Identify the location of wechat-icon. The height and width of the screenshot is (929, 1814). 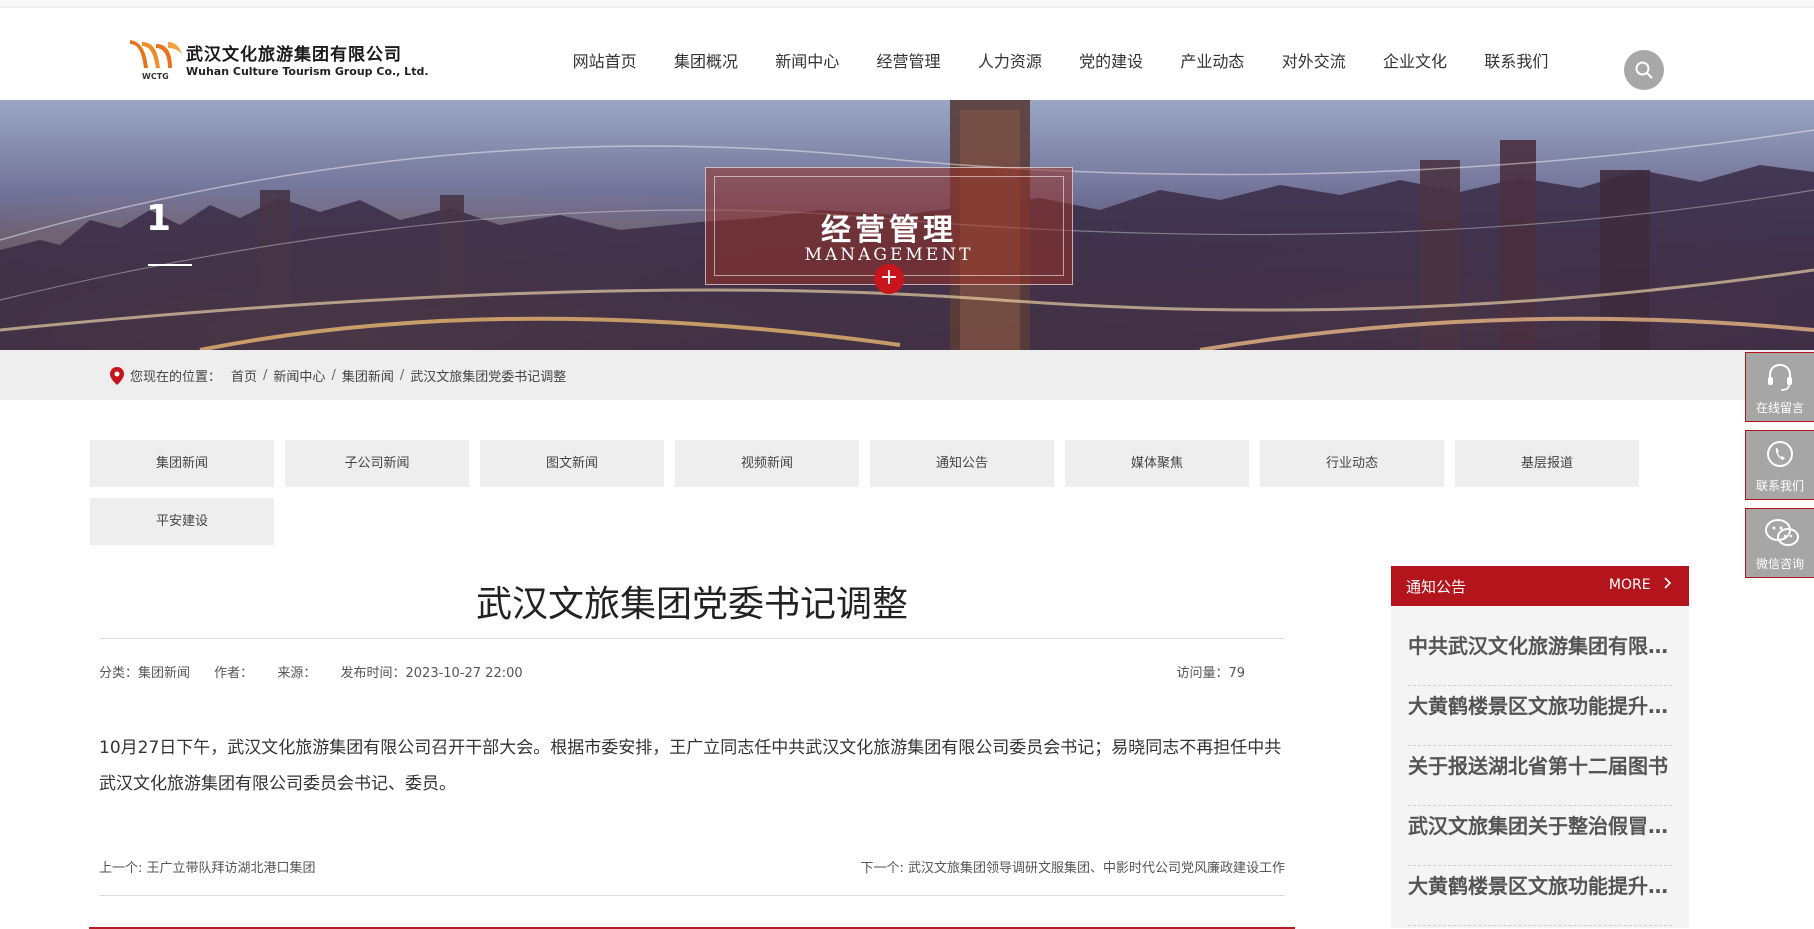
(1782, 532).